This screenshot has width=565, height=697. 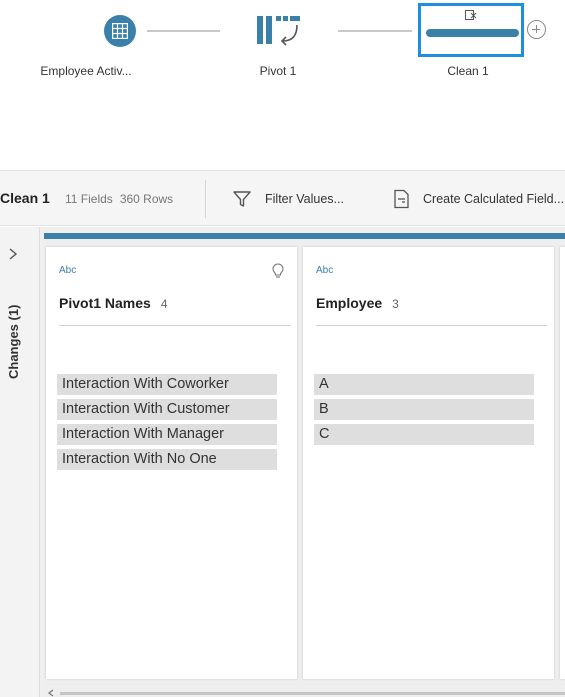 What do you see at coordinates (167, 409) in the screenshot?
I see `value-item: Interaction With Customer` at bounding box center [167, 409].